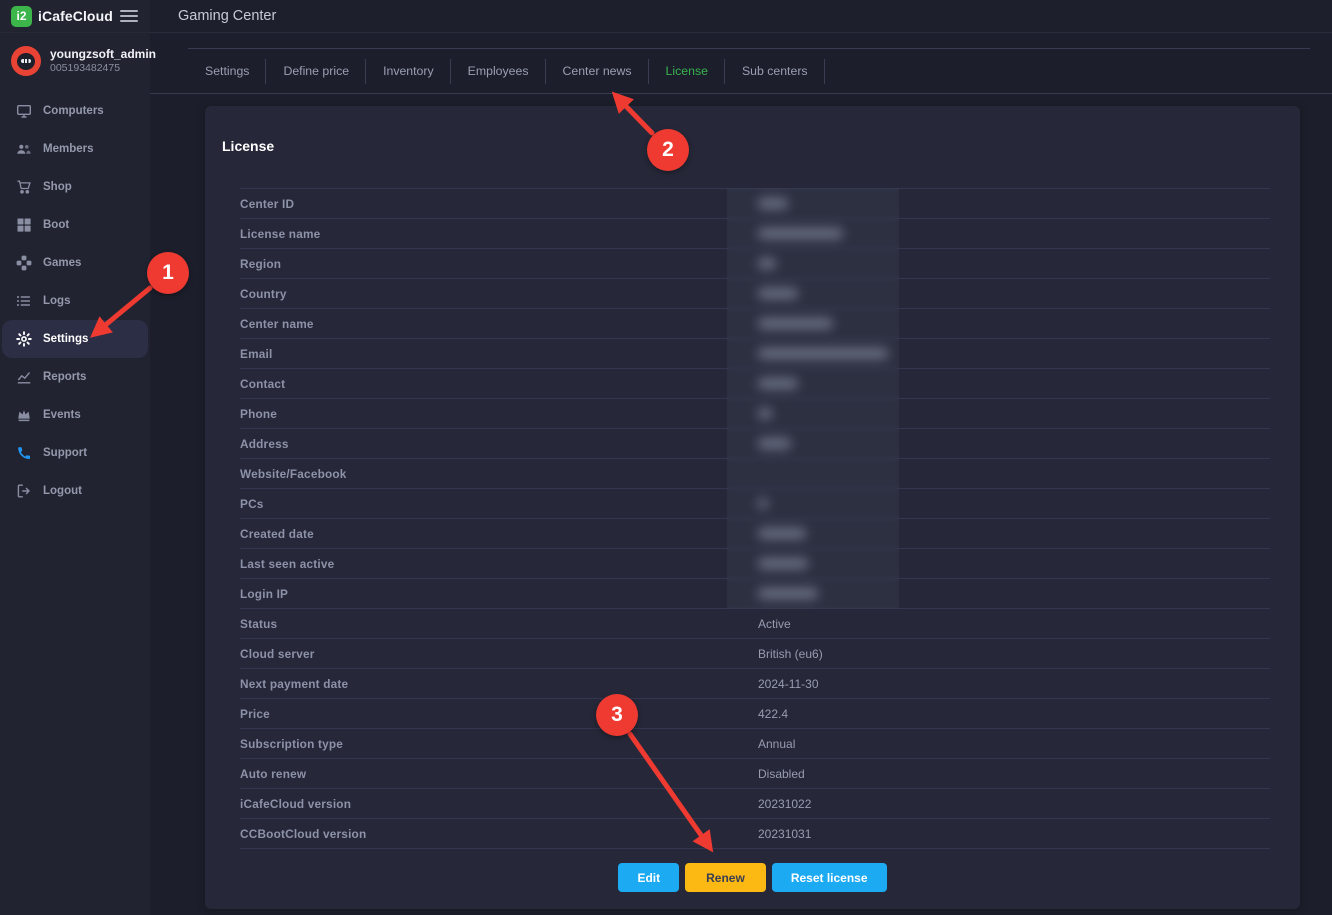  Describe the element at coordinates (280, 233) in the screenshot. I see `row-label: License name` at that location.